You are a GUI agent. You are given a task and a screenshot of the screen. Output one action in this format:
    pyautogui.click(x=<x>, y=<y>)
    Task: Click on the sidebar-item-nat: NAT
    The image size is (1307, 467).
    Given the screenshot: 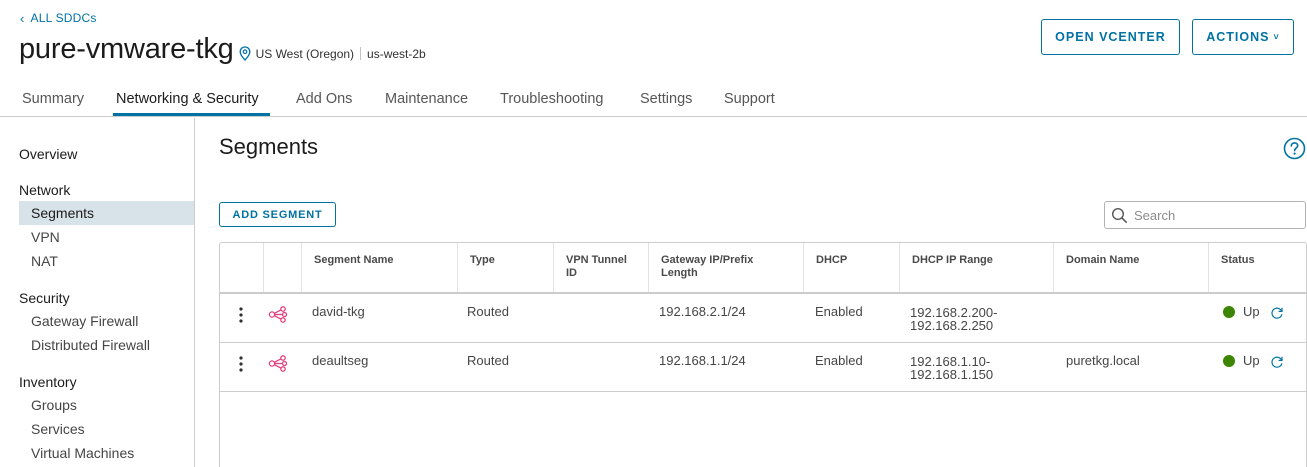 What is the action you would take?
    pyautogui.click(x=106, y=261)
    